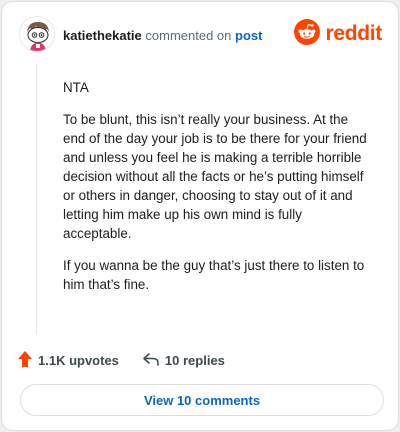 The image size is (400, 432). Describe the element at coordinates (153, 360) in the screenshot. I see `reply-arrow-icon` at that location.